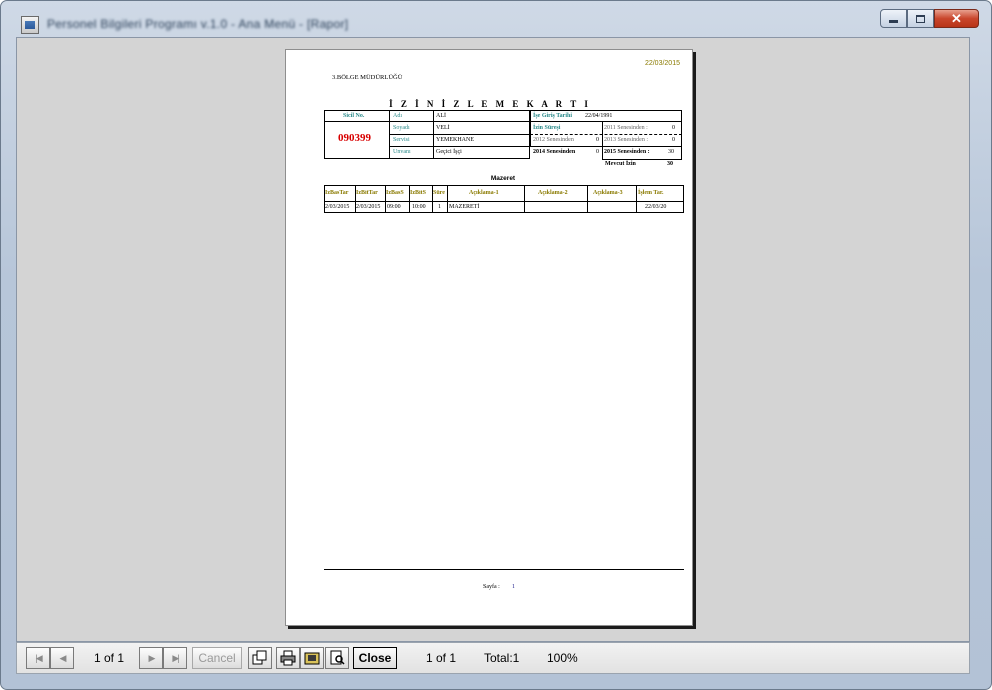 Image resolution: width=992 pixels, height=690 pixels. Describe the element at coordinates (401, 128) in the screenshot. I see `soyadi-label: Soyadı` at that location.